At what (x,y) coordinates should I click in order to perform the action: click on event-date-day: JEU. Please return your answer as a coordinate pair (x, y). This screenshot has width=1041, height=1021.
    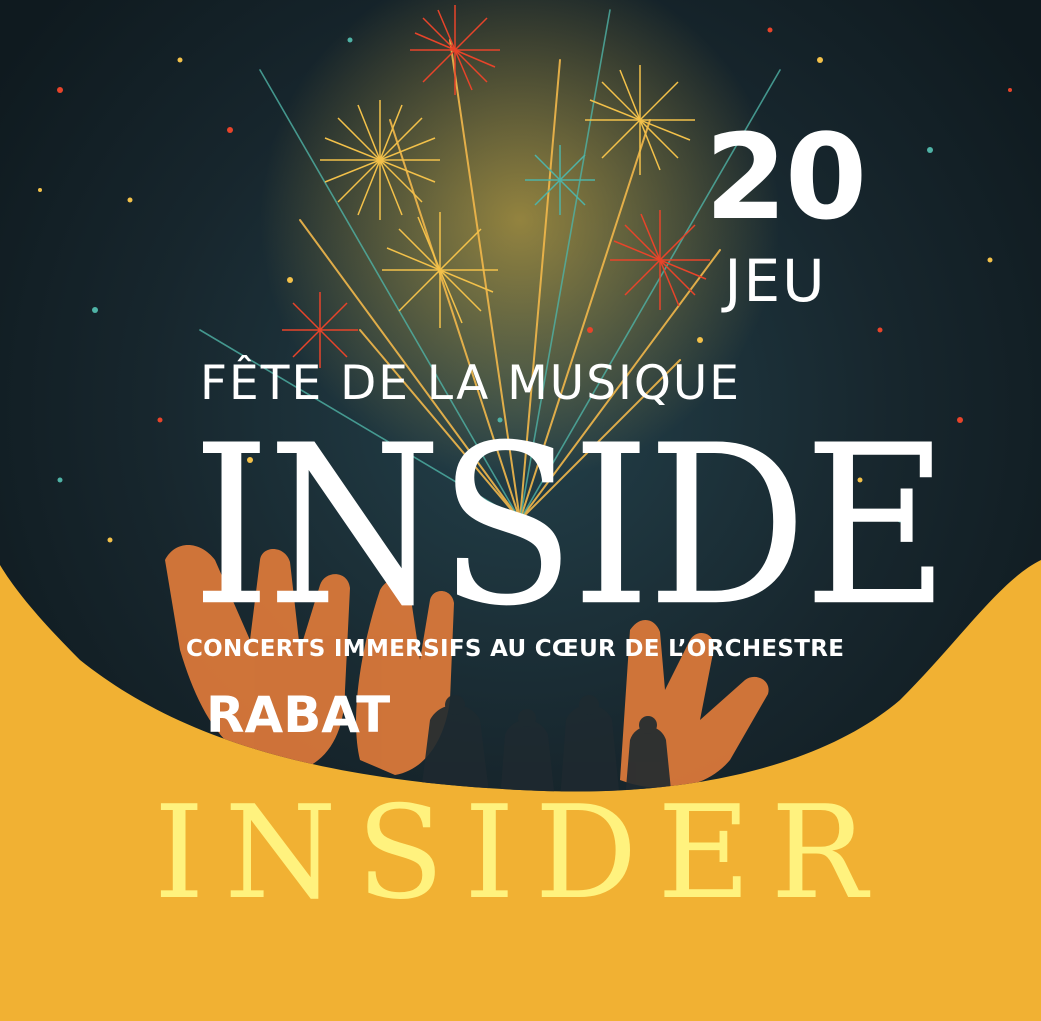
    Looking at the image, I should click on (775, 281).